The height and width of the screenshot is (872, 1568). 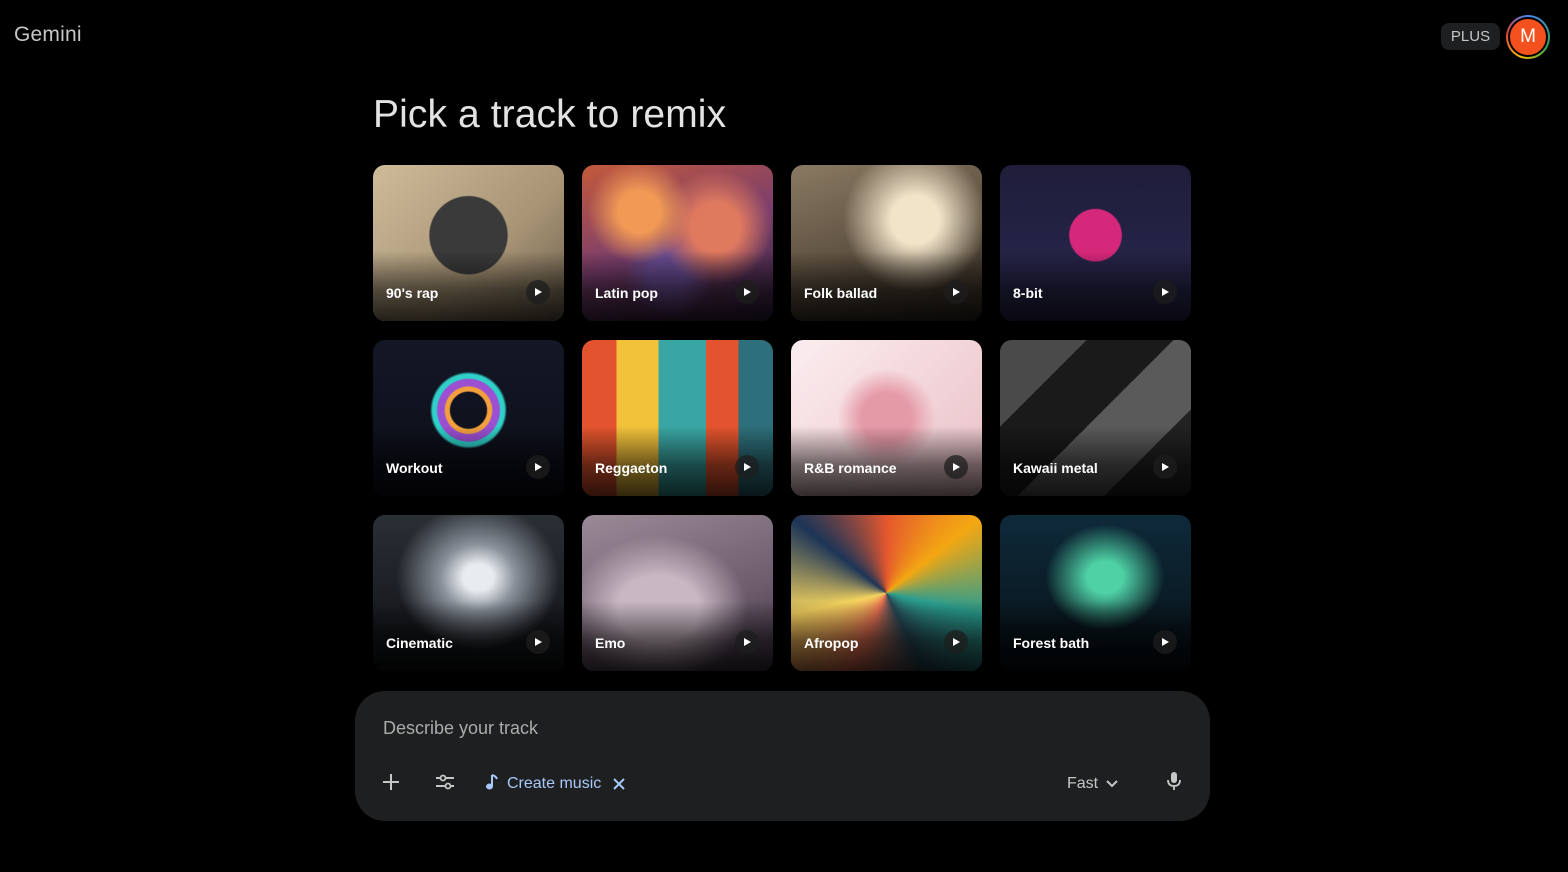 What do you see at coordinates (631, 468) in the screenshot?
I see `track-label: Reggaeton` at bounding box center [631, 468].